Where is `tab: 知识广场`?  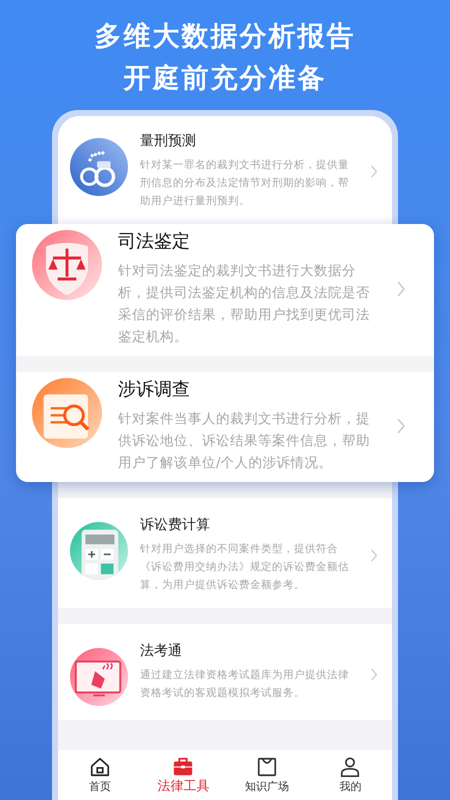 tab: 知识广场 is located at coordinates (266, 775).